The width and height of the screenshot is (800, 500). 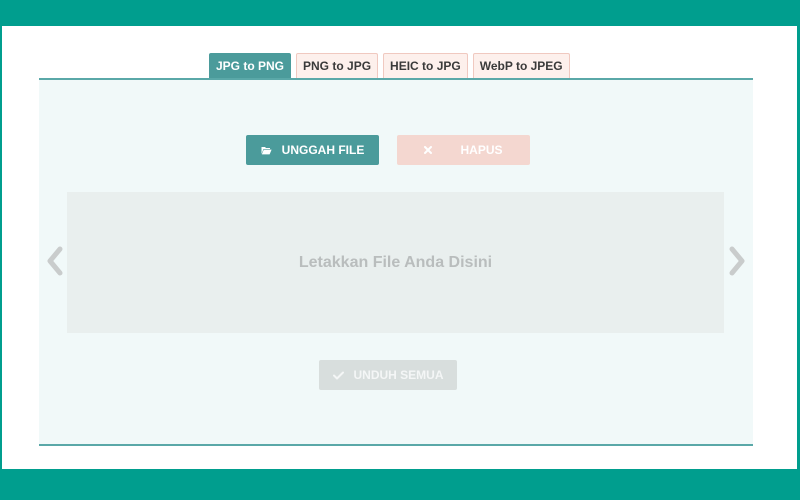 What do you see at coordinates (337, 65) in the screenshot?
I see `tab-png-to-jpg: PNG to JPG` at bounding box center [337, 65].